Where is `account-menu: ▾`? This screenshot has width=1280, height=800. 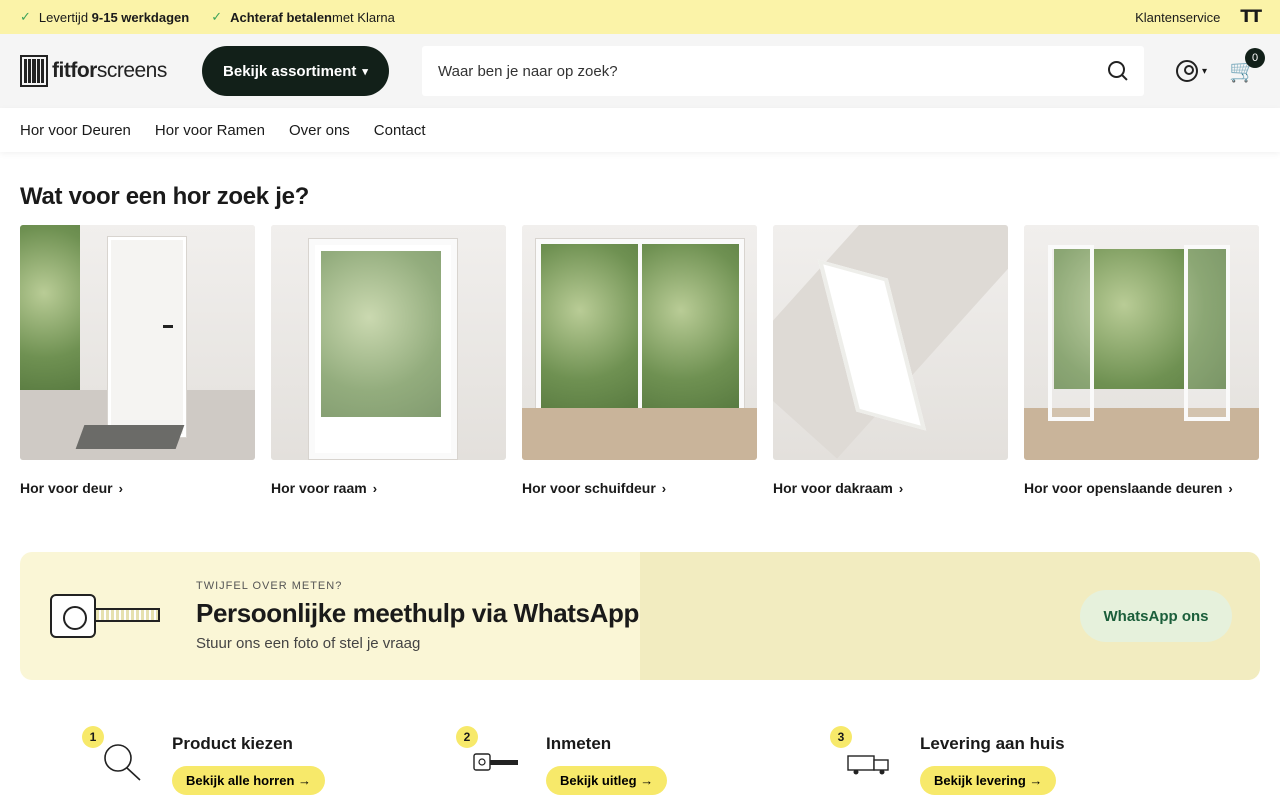 account-menu: ▾ is located at coordinates (1191, 71).